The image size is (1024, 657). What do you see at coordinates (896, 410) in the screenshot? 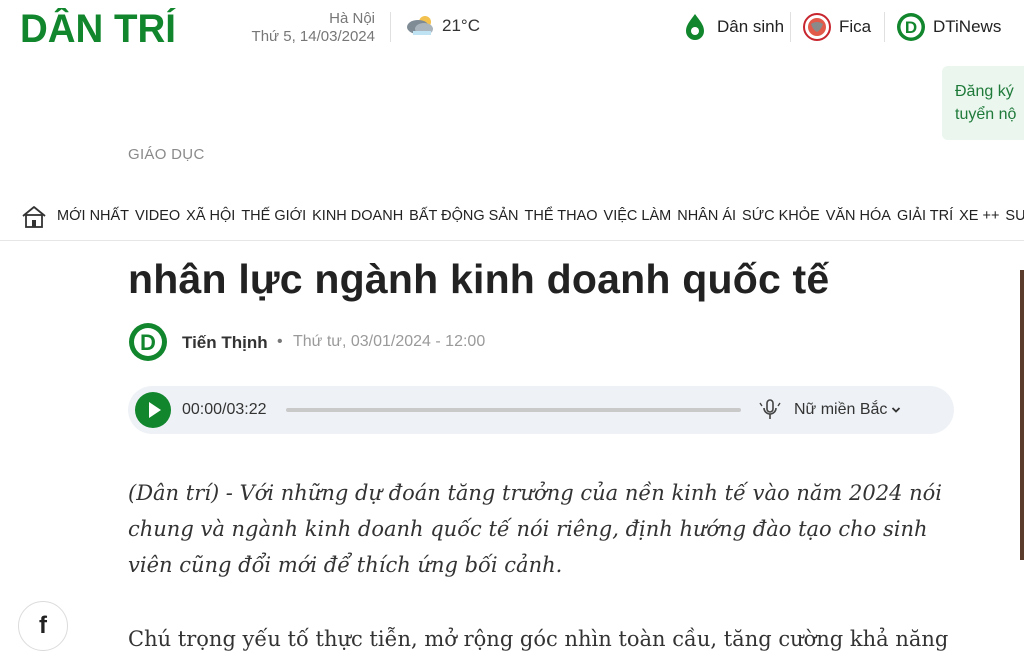
I see `chevron-down-icon` at bounding box center [896, 410].